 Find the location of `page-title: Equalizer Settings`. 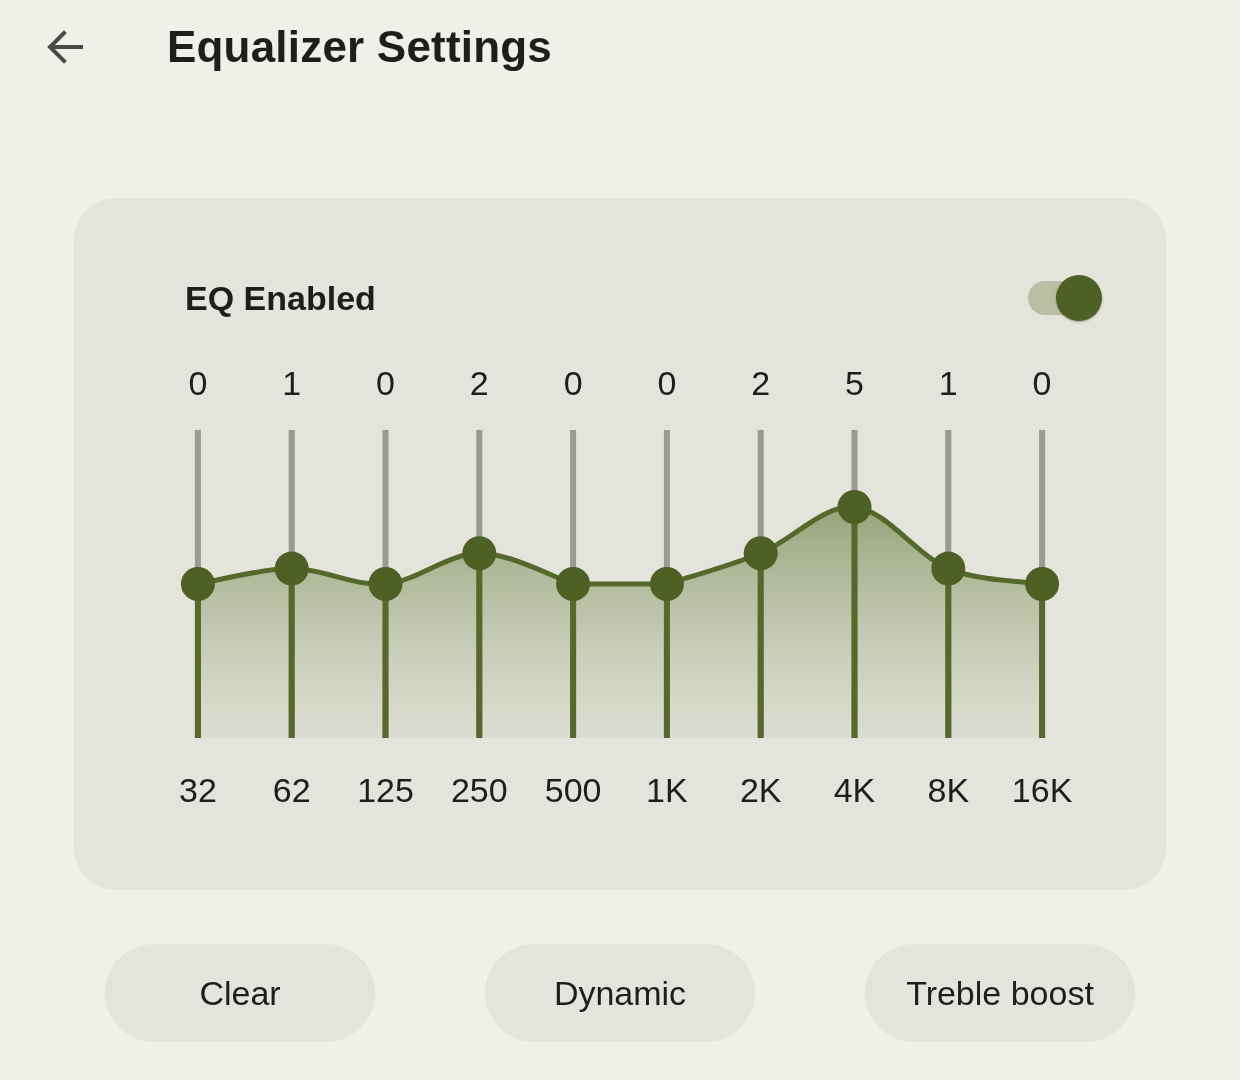

page-title: Equalizer Settings is located at coordinates (359, 47).